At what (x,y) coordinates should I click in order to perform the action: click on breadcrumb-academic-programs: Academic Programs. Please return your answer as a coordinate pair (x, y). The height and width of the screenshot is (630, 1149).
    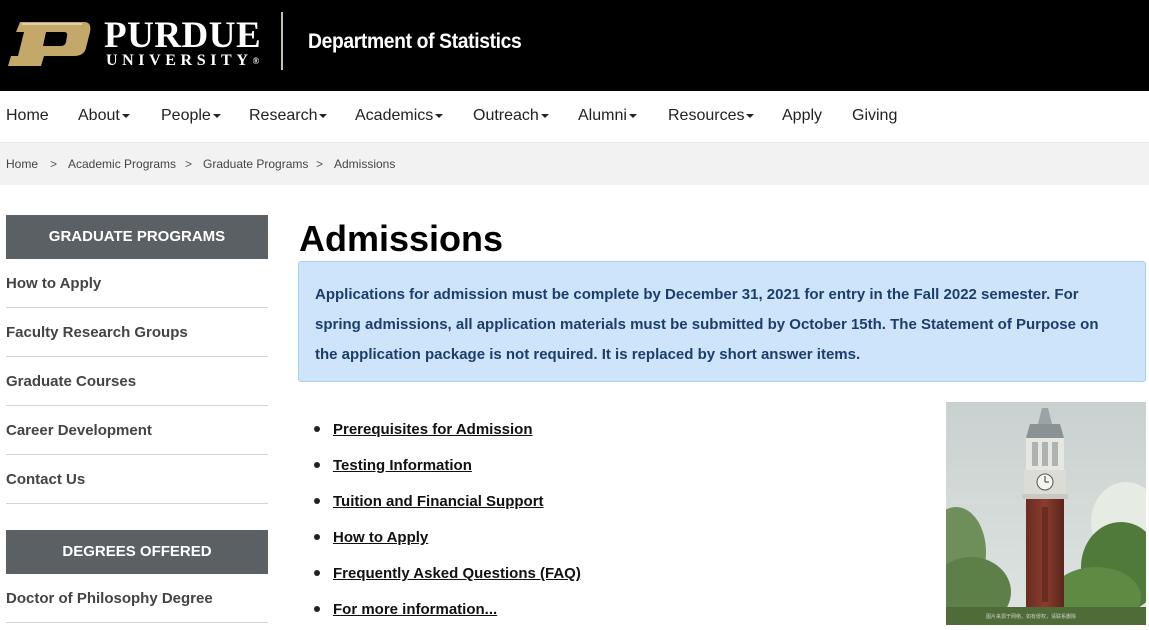
    Looking at the image, I should click on (122, 164).